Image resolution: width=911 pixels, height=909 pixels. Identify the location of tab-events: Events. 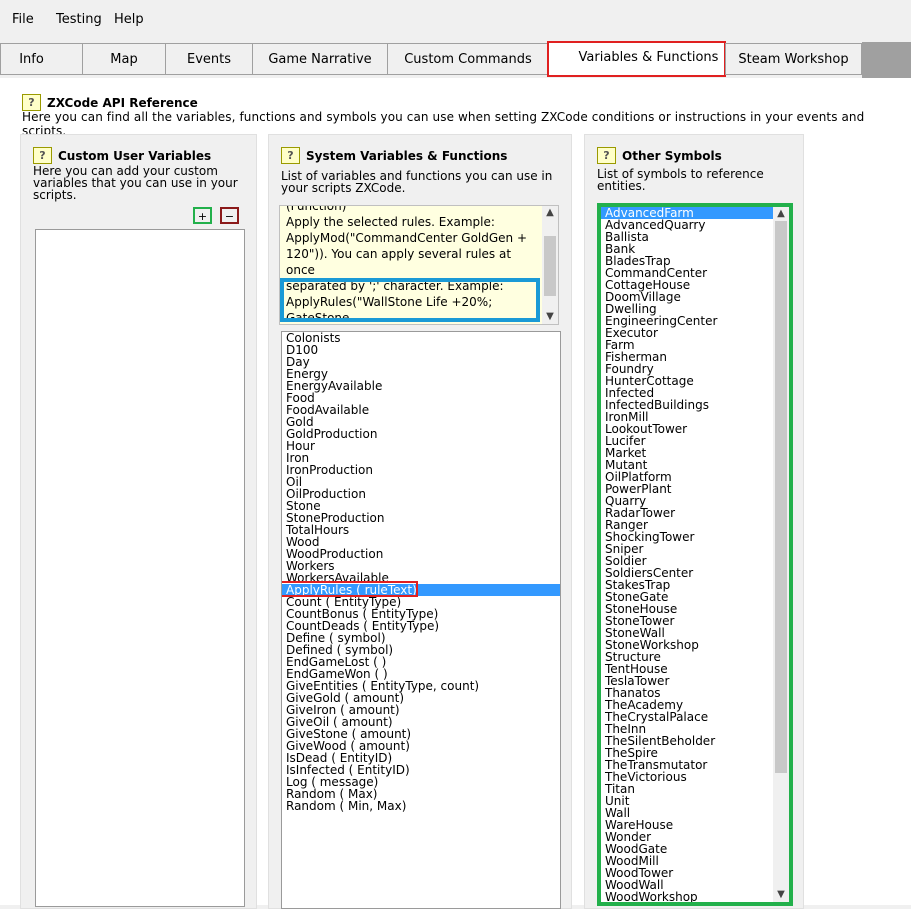
(209, 59).